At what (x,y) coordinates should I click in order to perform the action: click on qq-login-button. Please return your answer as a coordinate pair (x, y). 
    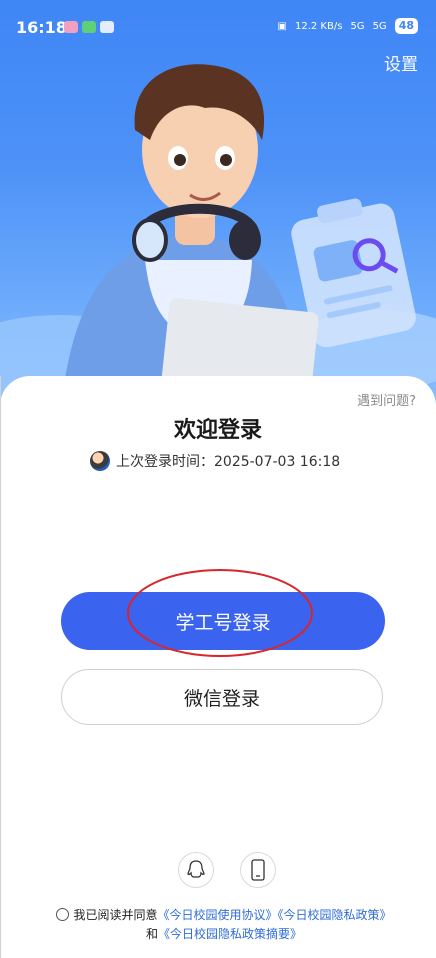
    Looking at the image, I should click on (196, 870).